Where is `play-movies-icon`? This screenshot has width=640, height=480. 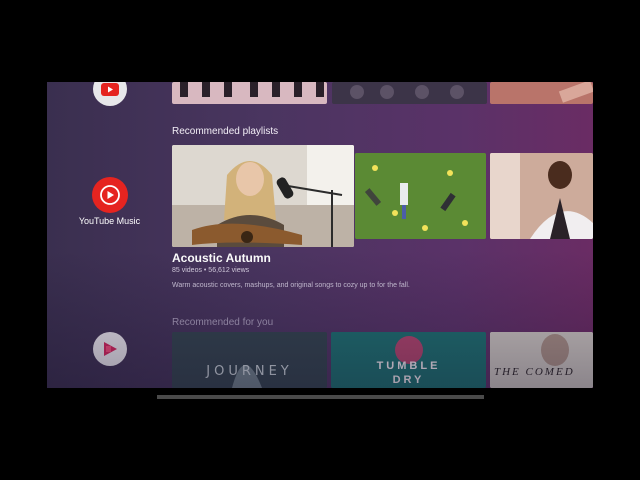 play-movies-icon is located at coordinates (110, 349).